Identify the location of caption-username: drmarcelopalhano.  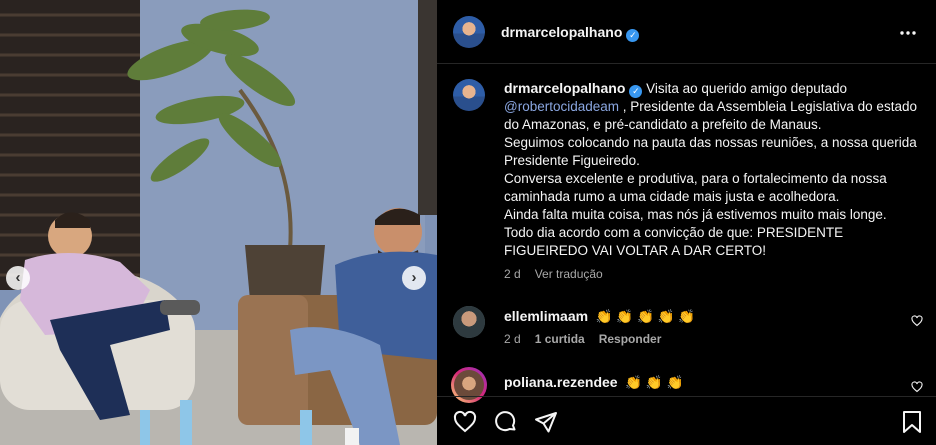
(564, 88).